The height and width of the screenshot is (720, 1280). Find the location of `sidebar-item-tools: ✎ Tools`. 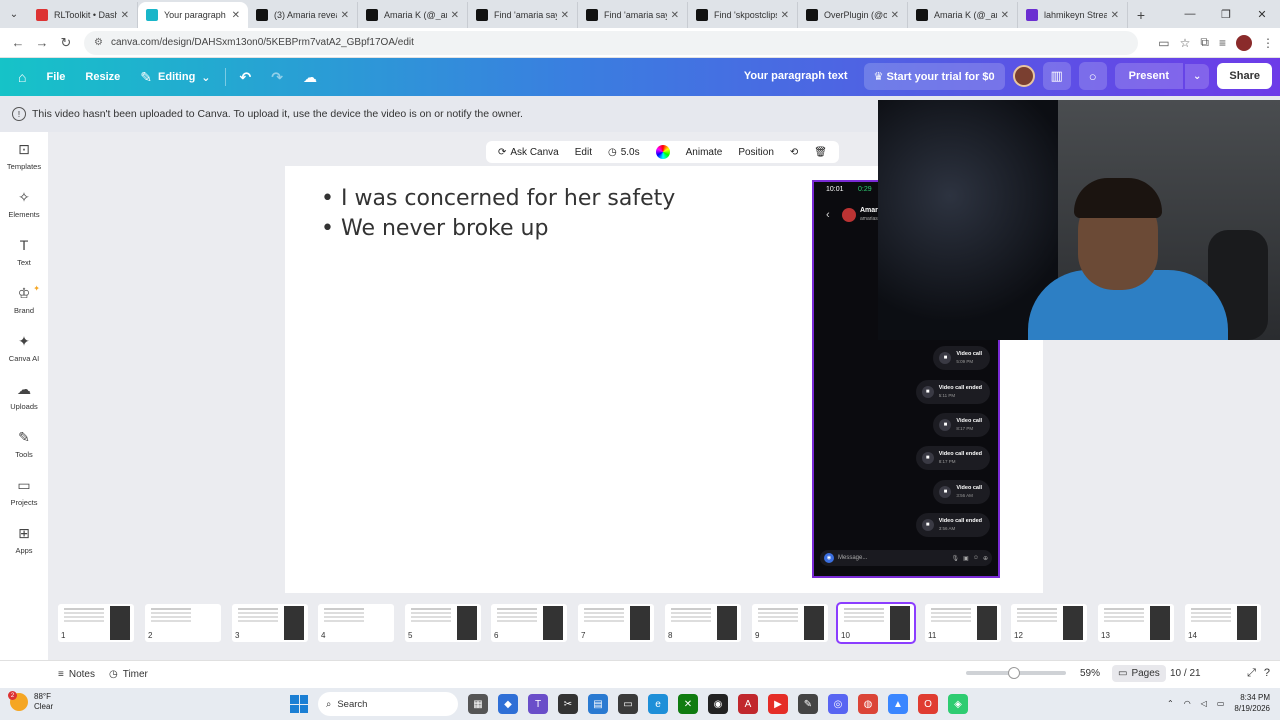

sidebar-item-tools: ✎ Tools is located at coordinates (24, 444).